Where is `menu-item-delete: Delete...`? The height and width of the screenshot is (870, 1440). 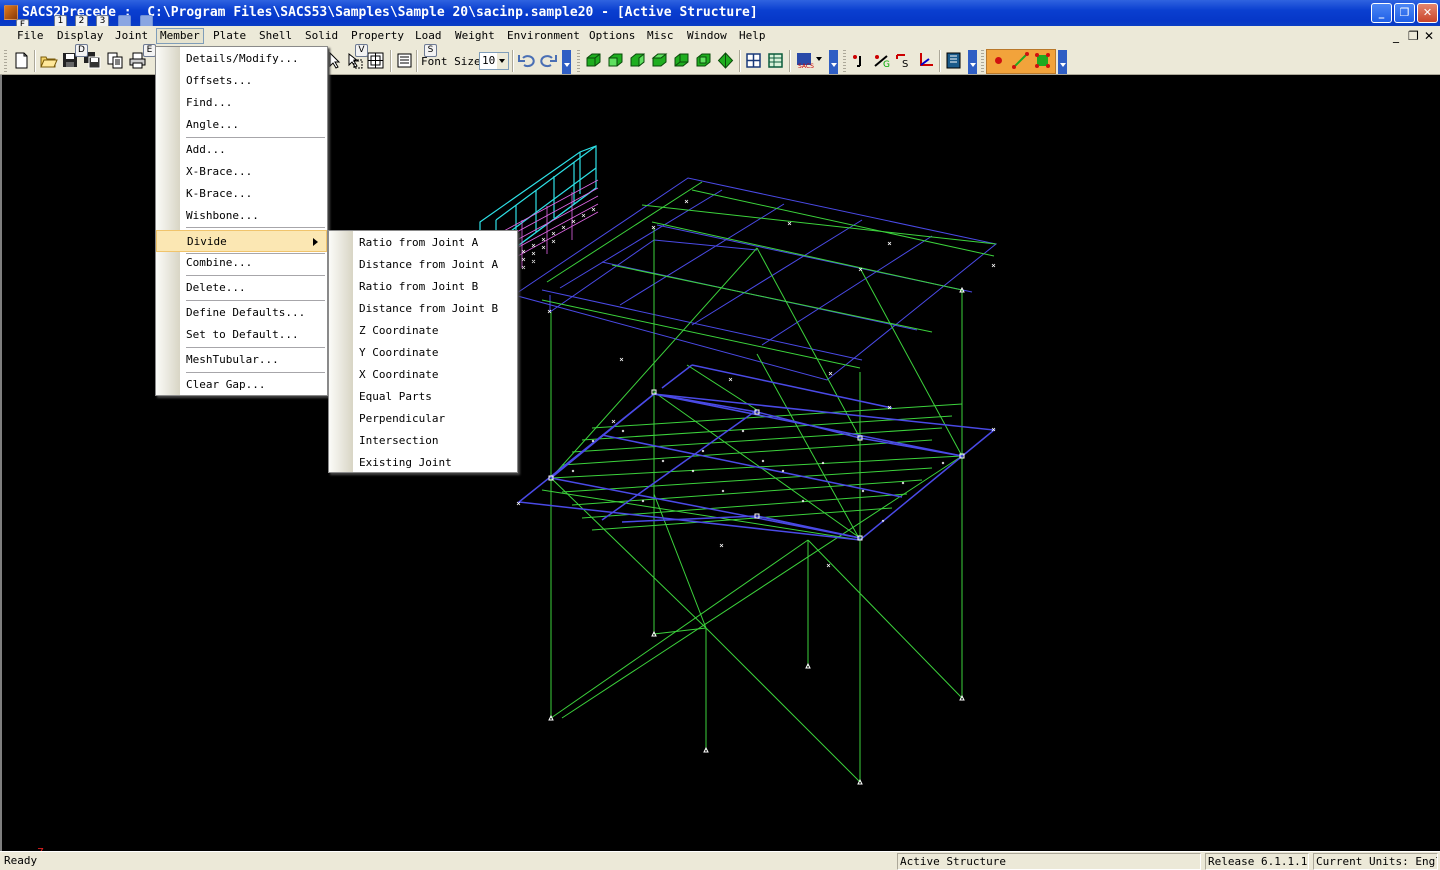
menu-item-delete: Delete... is located at coordinates (241, 288).